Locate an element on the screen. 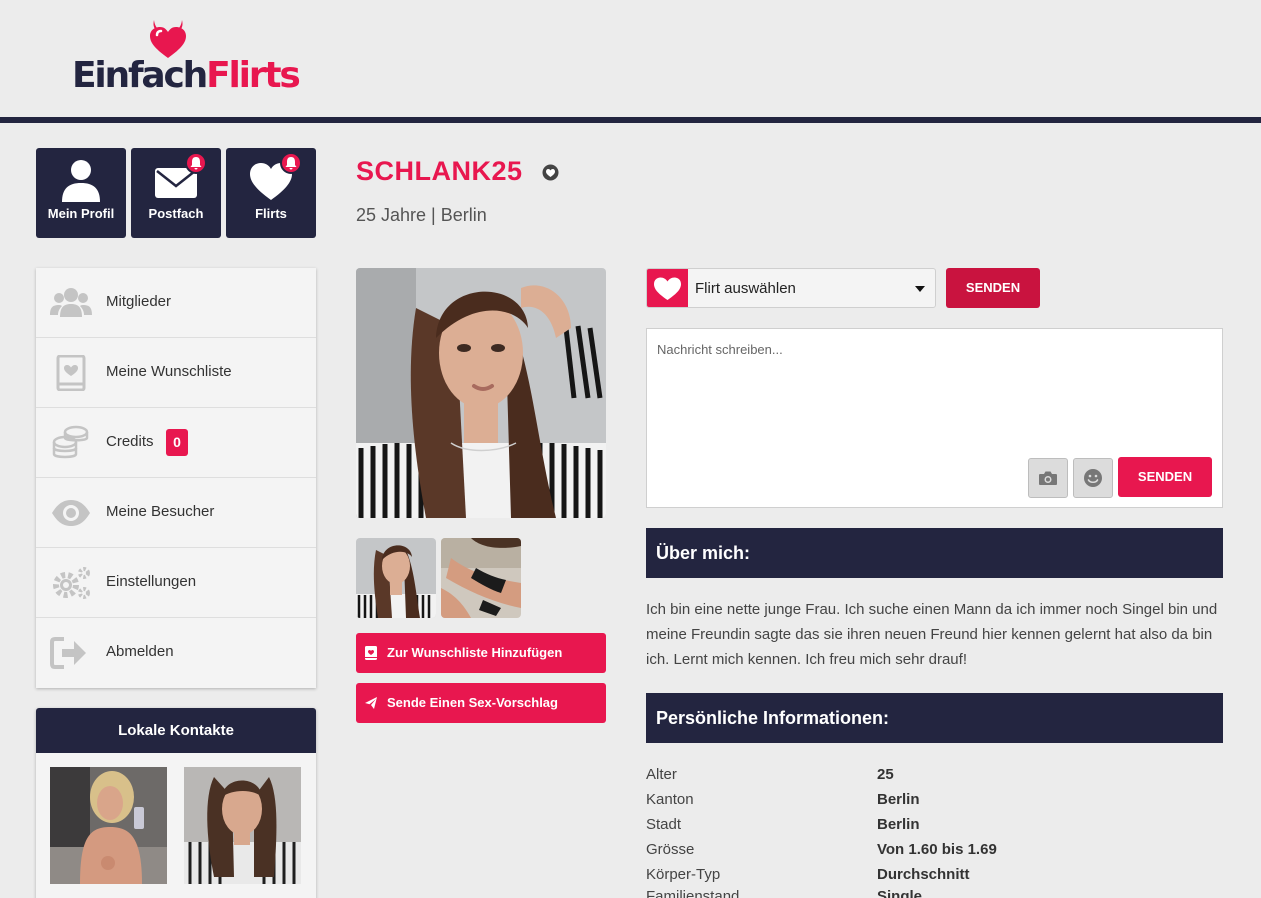 The height and width of the screenshot is (898, 1261). logo-wordmark: EinfachFlirts is located at coordinates (186, 75).